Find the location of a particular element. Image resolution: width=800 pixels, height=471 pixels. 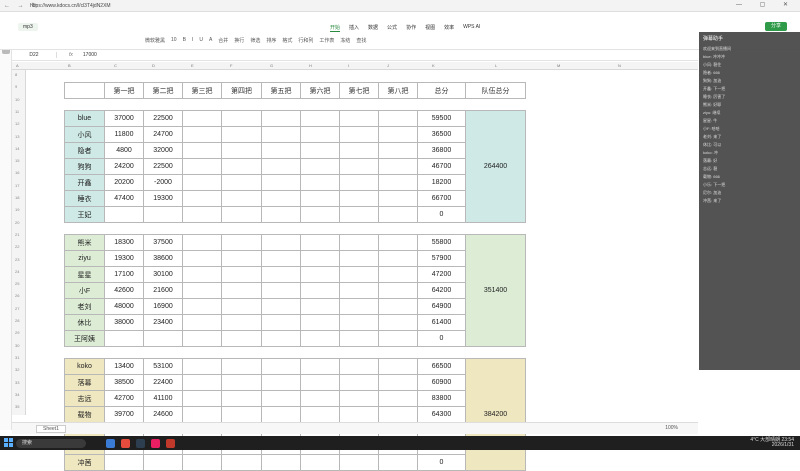

tab-formula: 公式 is located at coordinates (392, 28).